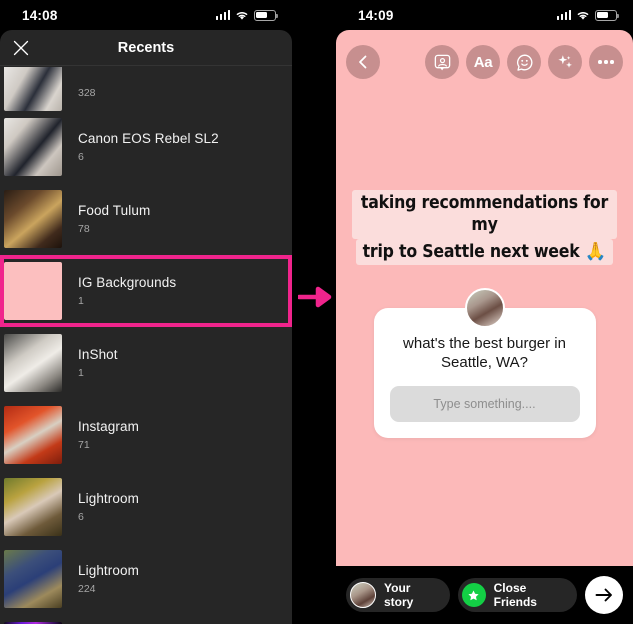  What do you see at coordinates (90, 363) in the screenshot?
I see `album-meta: InShot 1` at bounding box center [90, 363].